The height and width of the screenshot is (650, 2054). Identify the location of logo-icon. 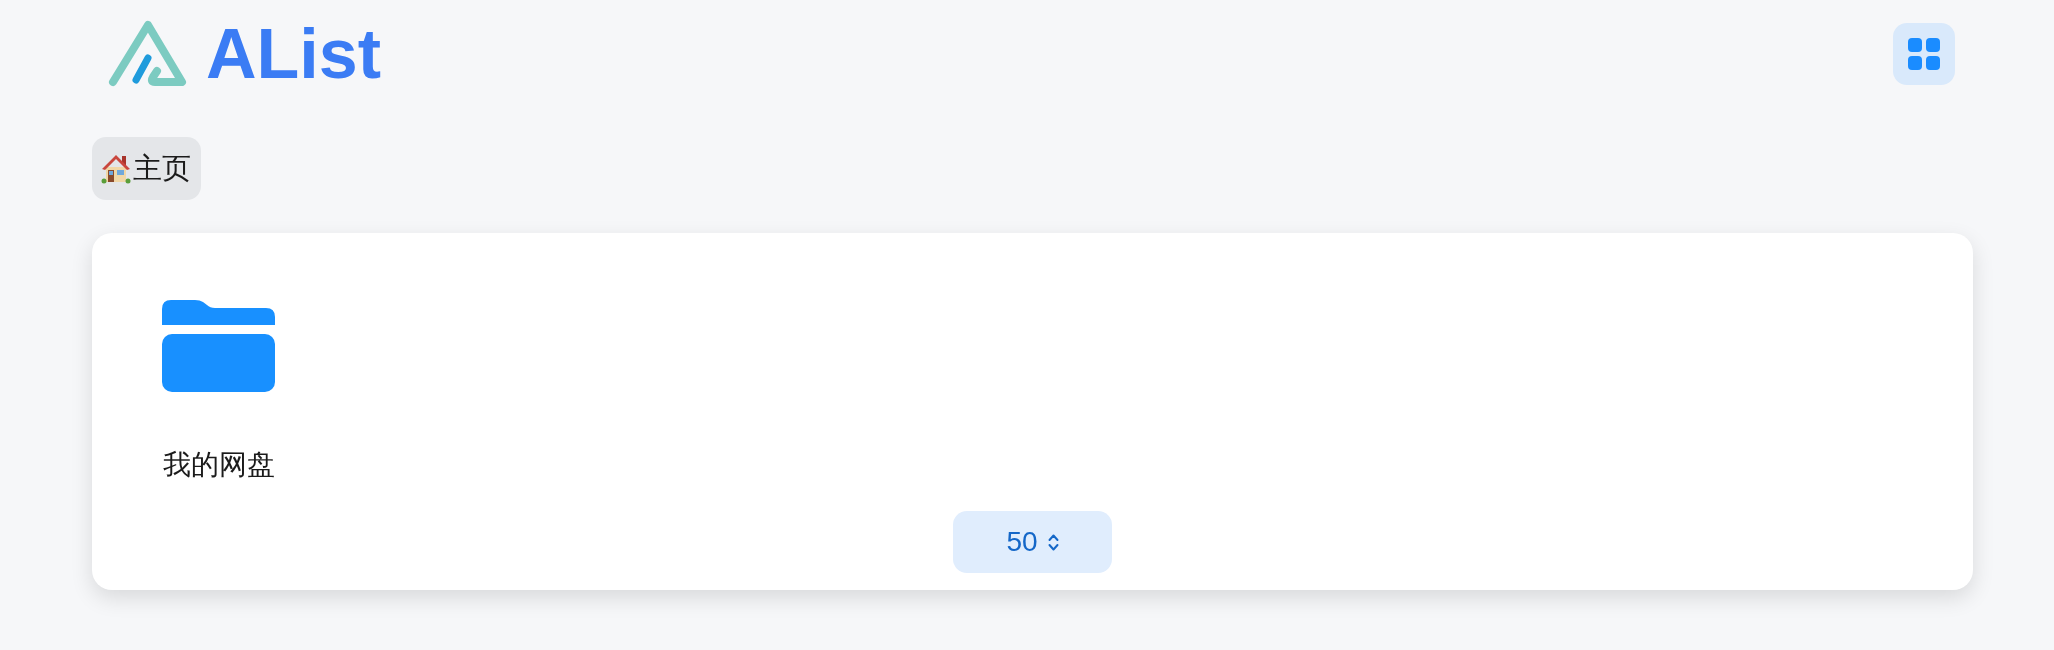
(148, 54).